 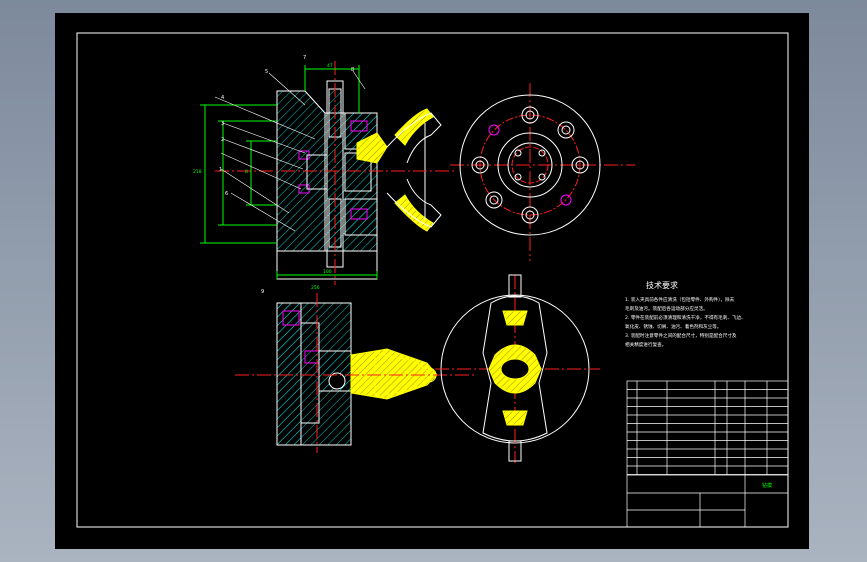 I want to click on tech-note: 2. 零件在装配前必须清理和清洗干净，不得有毛刺、飞边、, so click(x=685, y=317).